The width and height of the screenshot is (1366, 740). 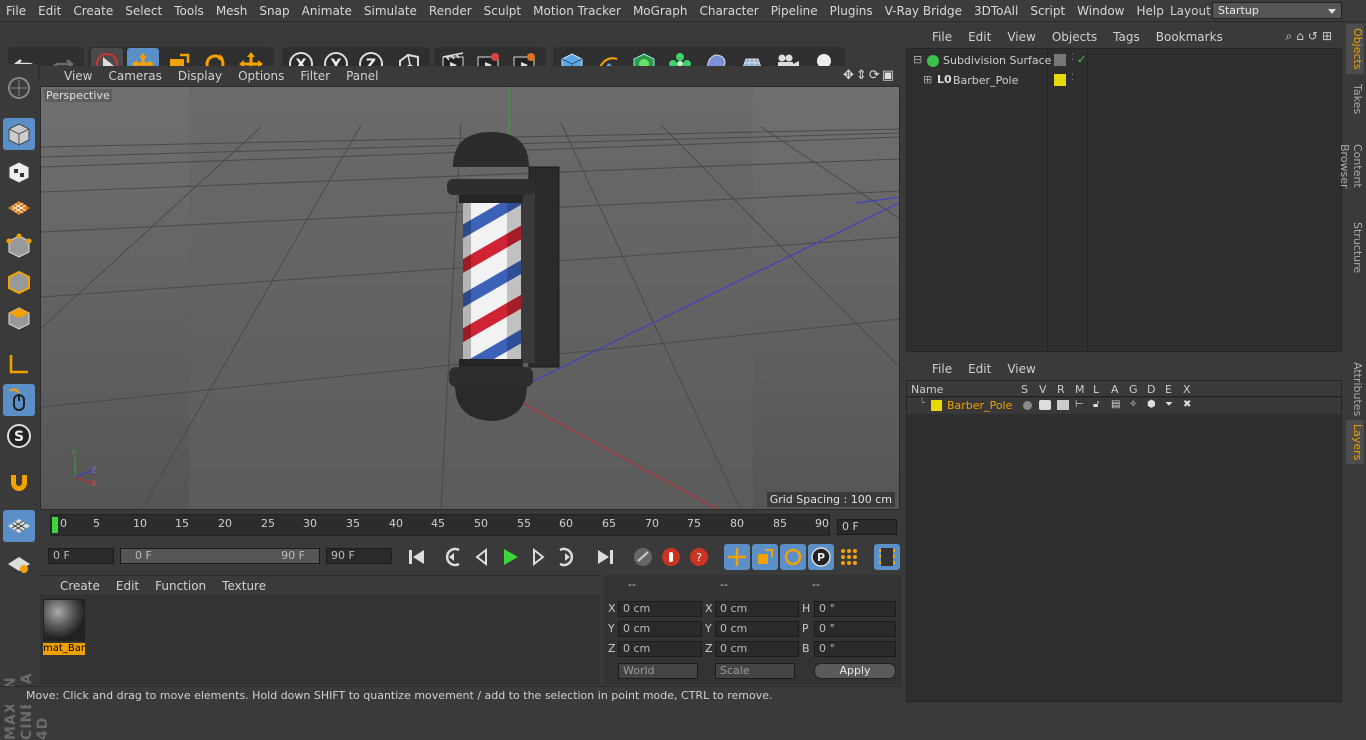 I want to click on rotation-b-field: 0 °, so click(x=855, y=649).